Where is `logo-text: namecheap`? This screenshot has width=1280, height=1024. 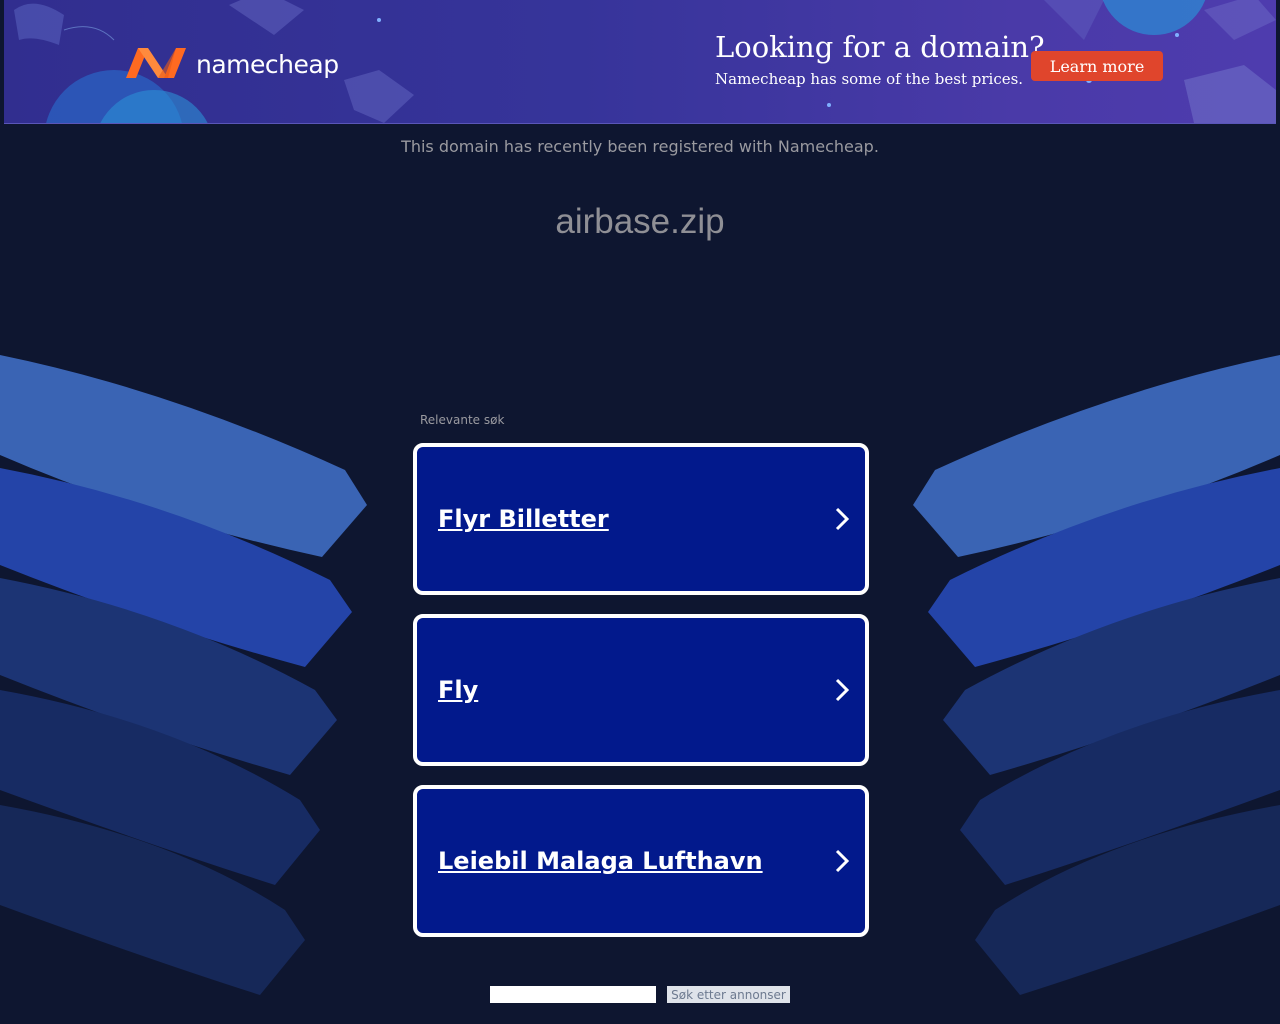
logo-text: namecheap is located at coordinates (267, 64).